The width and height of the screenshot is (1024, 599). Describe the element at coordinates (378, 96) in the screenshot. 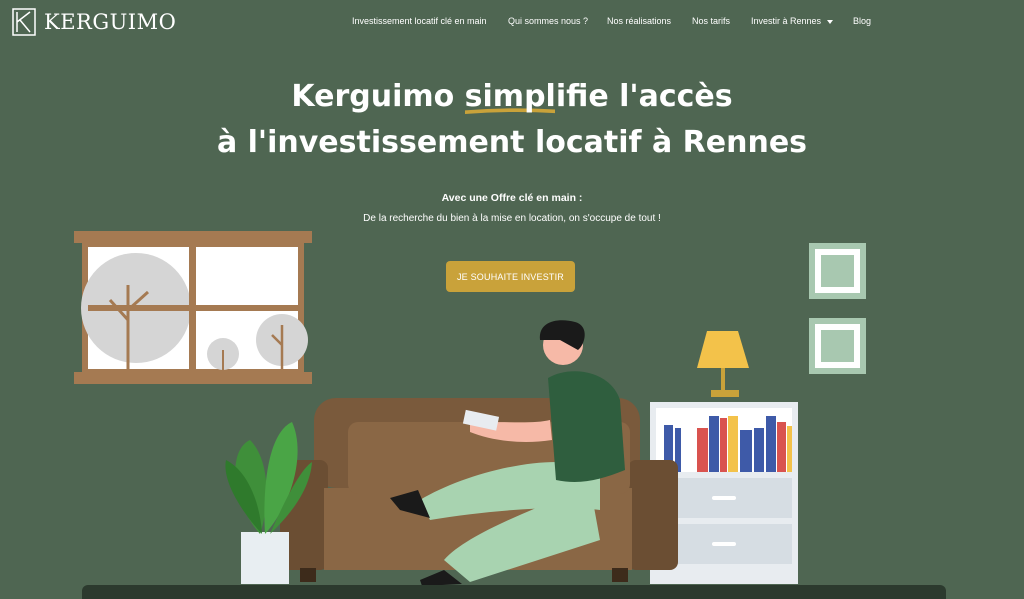

I see `hero-title-part1: Kerguimo` at that location.